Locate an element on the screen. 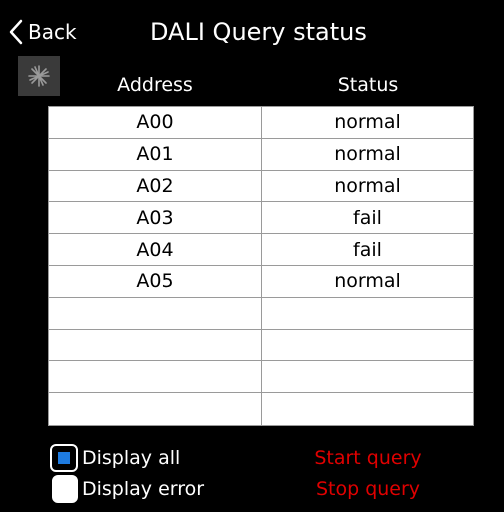 Image resolution: width=504 pixels, height=512 pixels. table-row: A03 fail is located at coordinates (261, 218).